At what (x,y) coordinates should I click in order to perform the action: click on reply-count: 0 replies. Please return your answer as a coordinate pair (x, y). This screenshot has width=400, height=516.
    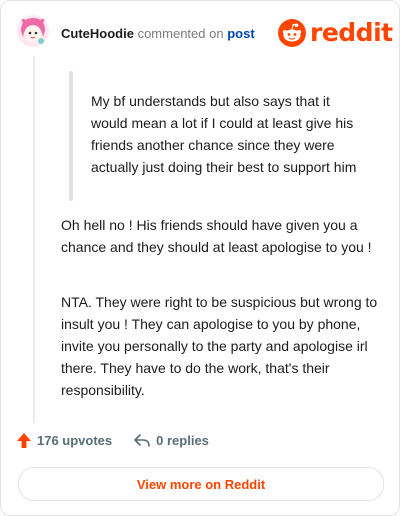
    Looking at the image, I should click on (182, 440).